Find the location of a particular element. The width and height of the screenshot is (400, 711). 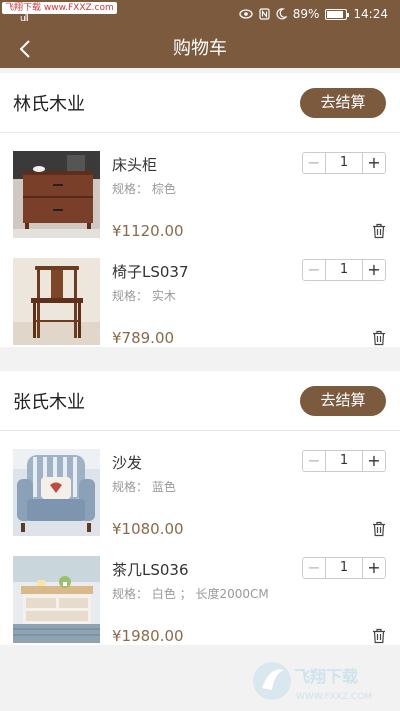

product-spec: 规格： 白色 ； 长度2000CM is located at coordinates (190, 594).